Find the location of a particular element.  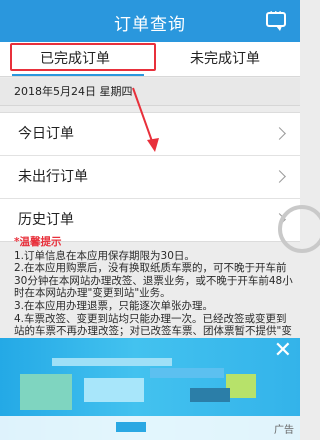

tab-highlight-box is located at coordinates (83, 57).